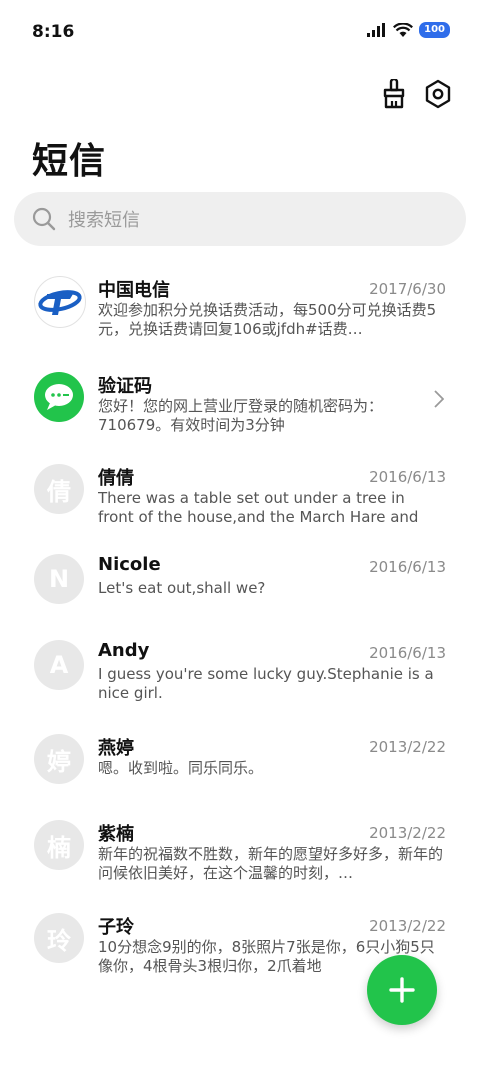 This screenshot has width=480, height=1067. I want to click on status-icons: 100, so click(408, 30).